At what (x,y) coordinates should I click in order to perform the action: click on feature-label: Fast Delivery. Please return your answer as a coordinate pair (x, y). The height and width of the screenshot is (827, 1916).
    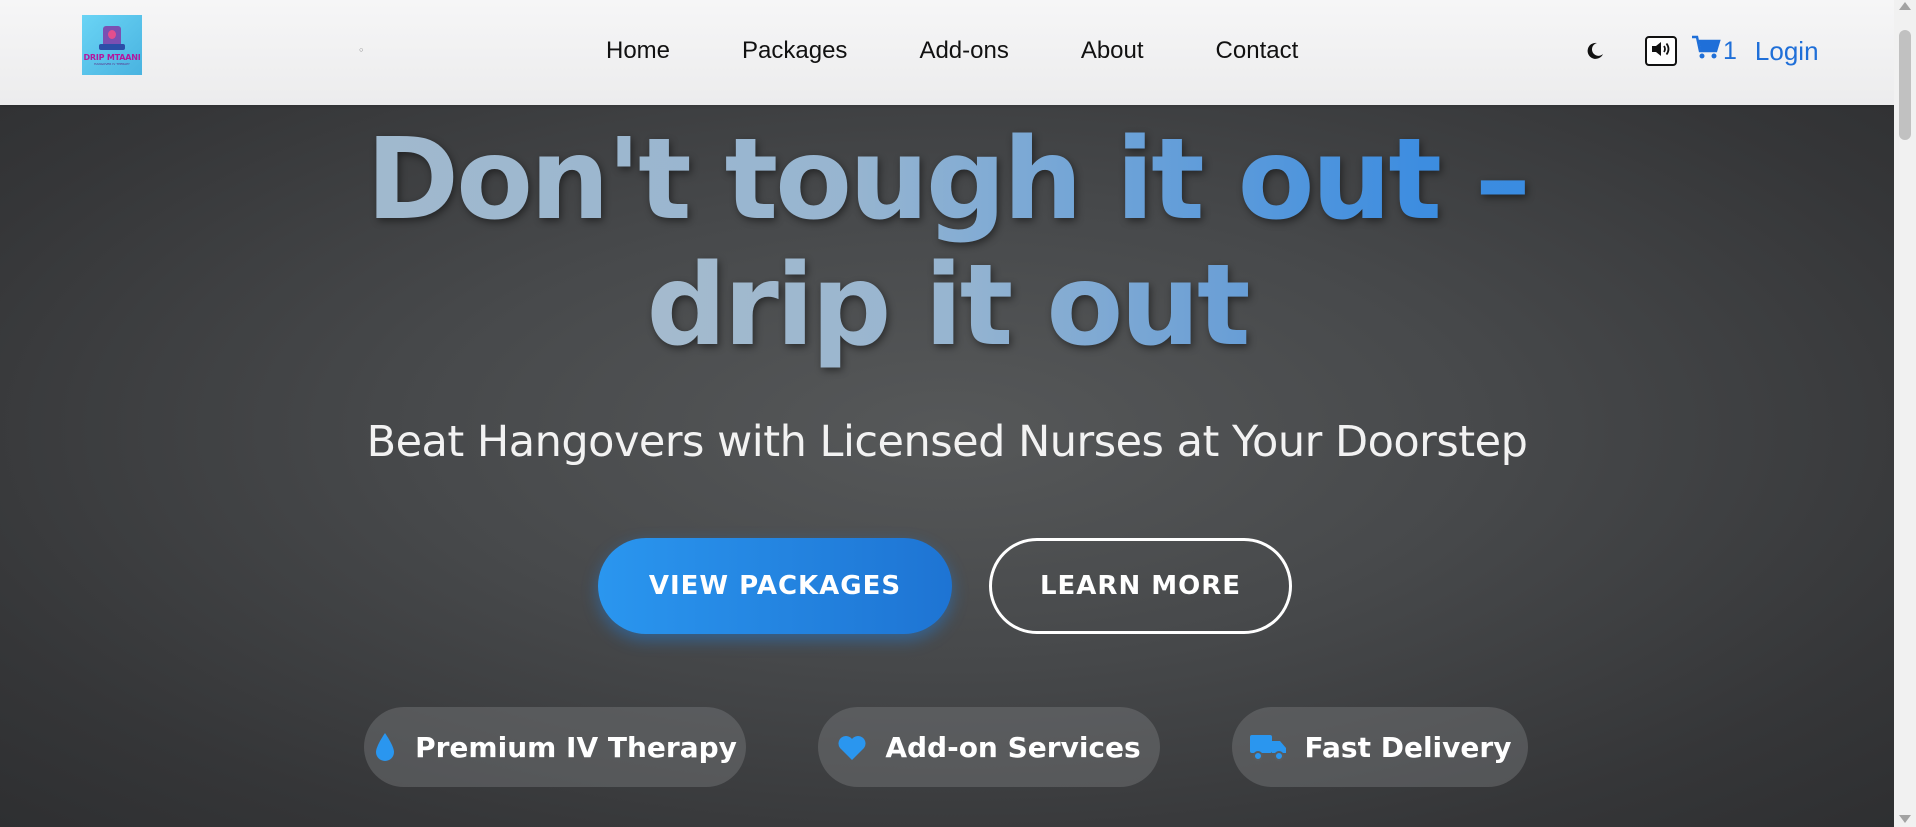
    Looking at the image, I should click on (1408, 747).